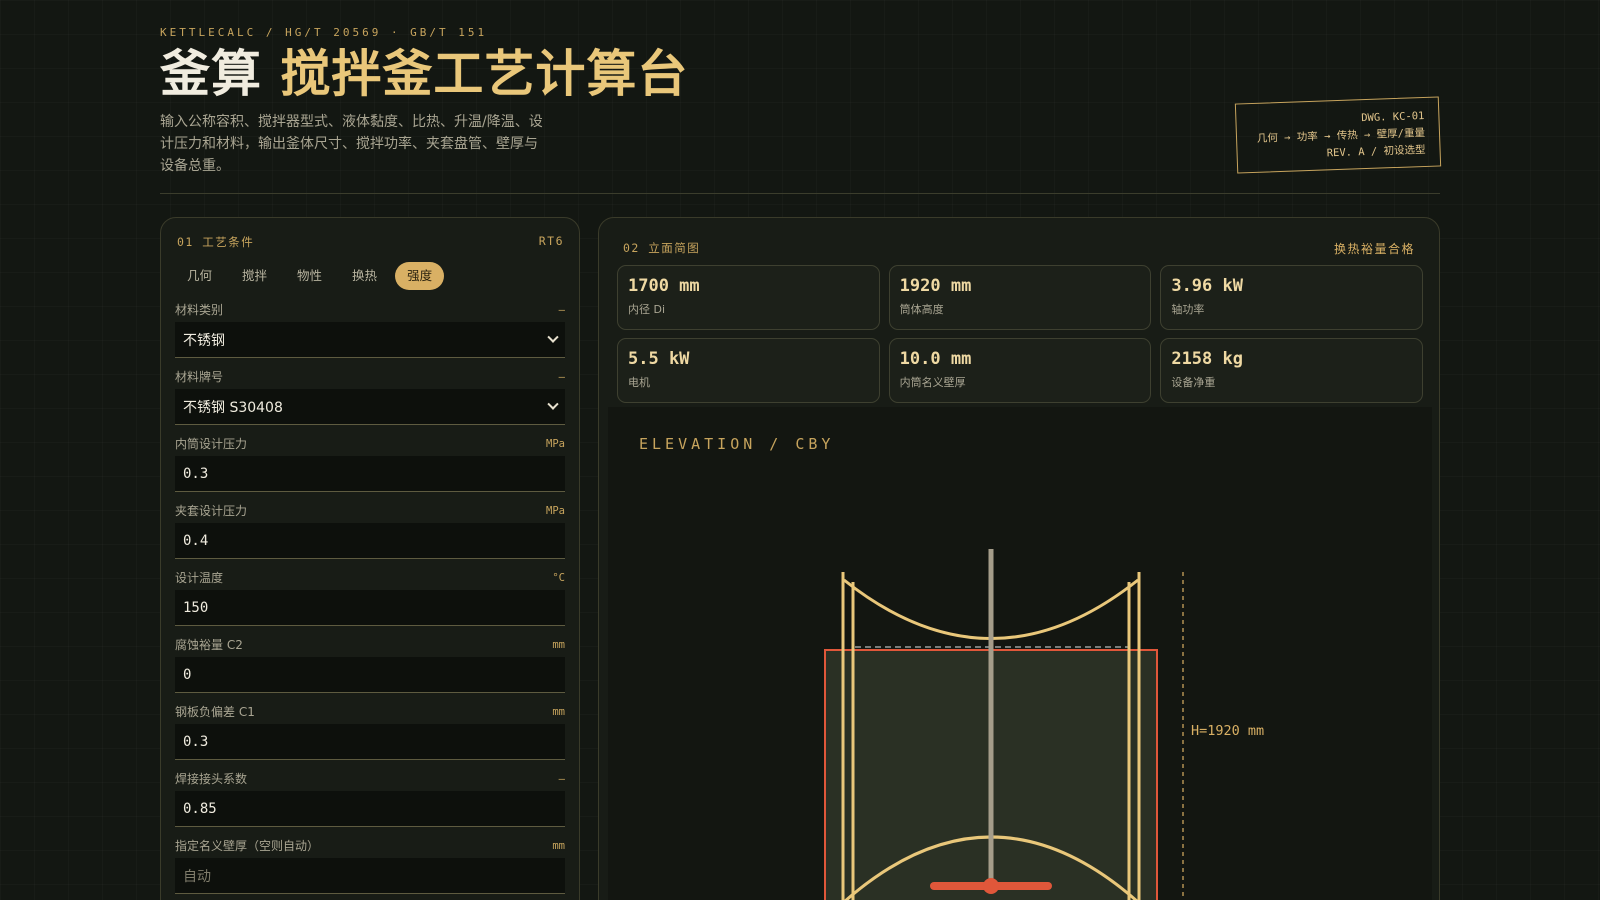 The width and height of the screenshot is (1600, 900). What do you see at coordinates (324, 32) in the screenshot?
I see `header-kicker: KETTLECALC / HG/T 20569 · GB/T 151` at bounding box center [324, 32].